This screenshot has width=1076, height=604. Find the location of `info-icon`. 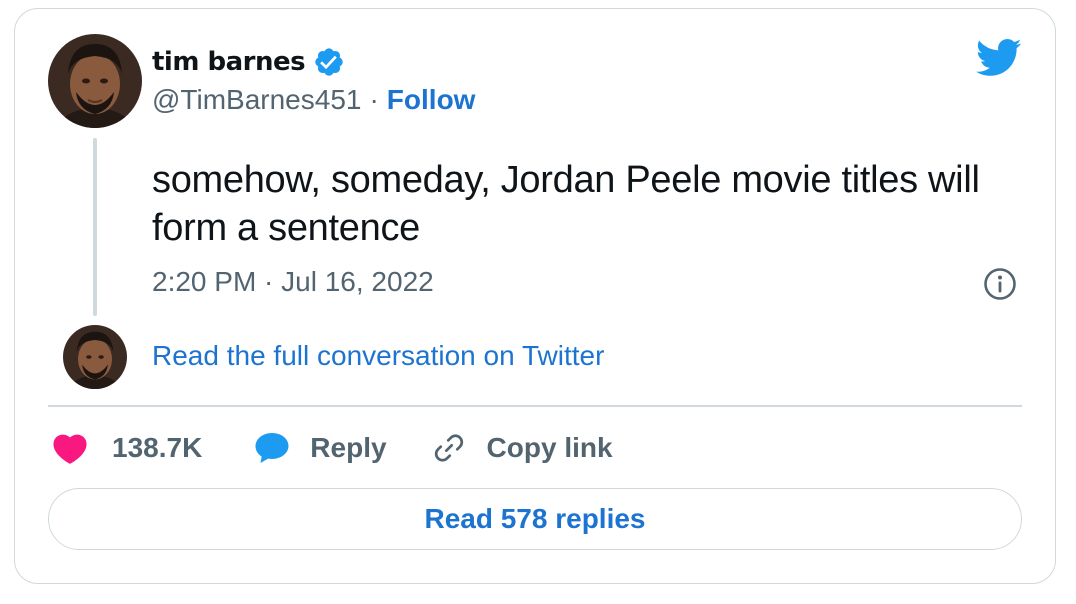

info-icon is located at coordinates (1000, 284).